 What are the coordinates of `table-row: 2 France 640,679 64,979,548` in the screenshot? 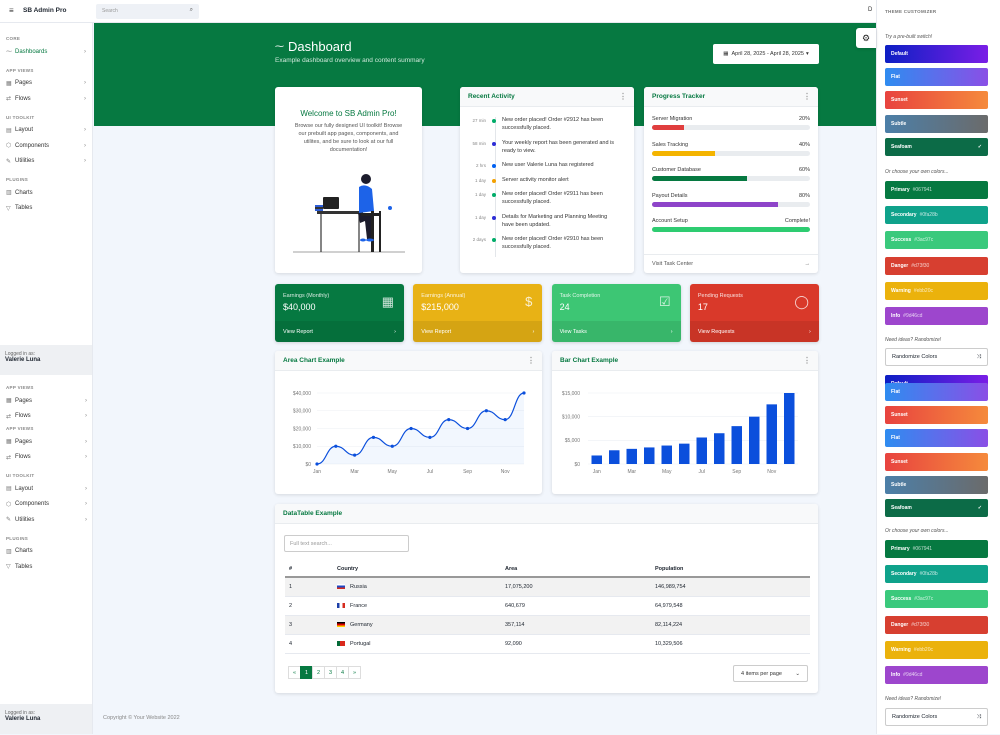 It's located at (547, 606).